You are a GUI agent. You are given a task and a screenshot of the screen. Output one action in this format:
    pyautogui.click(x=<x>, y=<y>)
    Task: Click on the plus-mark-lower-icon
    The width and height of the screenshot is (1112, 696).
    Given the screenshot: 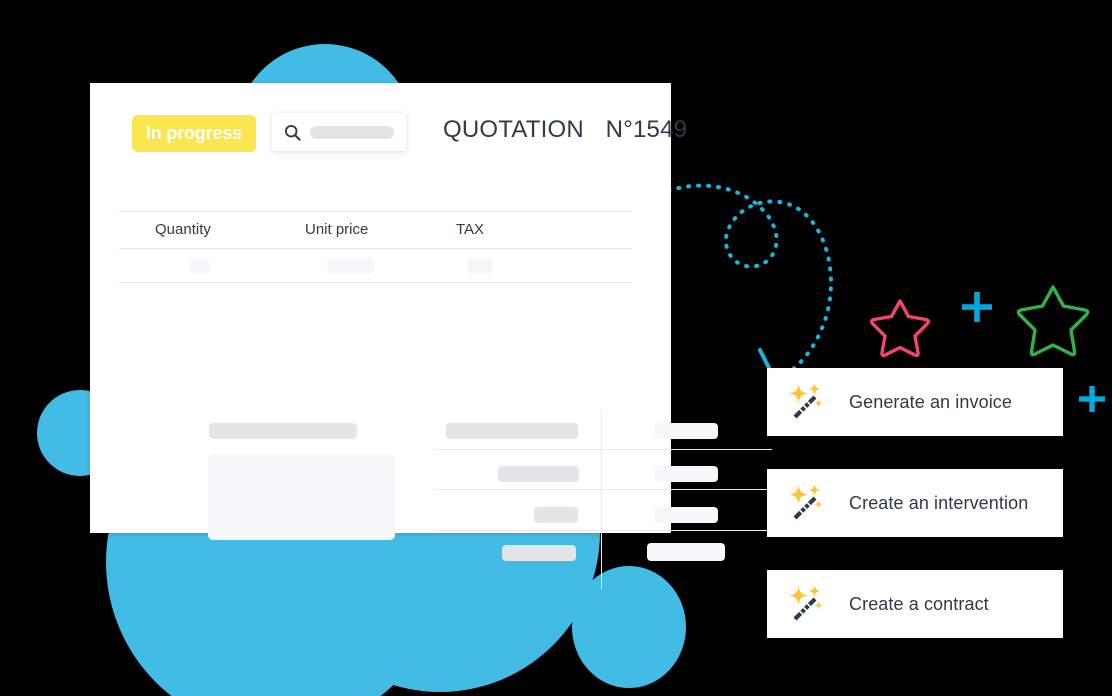 What is the action you would take?
    pyautogui.click(x=1092, y=399)
    